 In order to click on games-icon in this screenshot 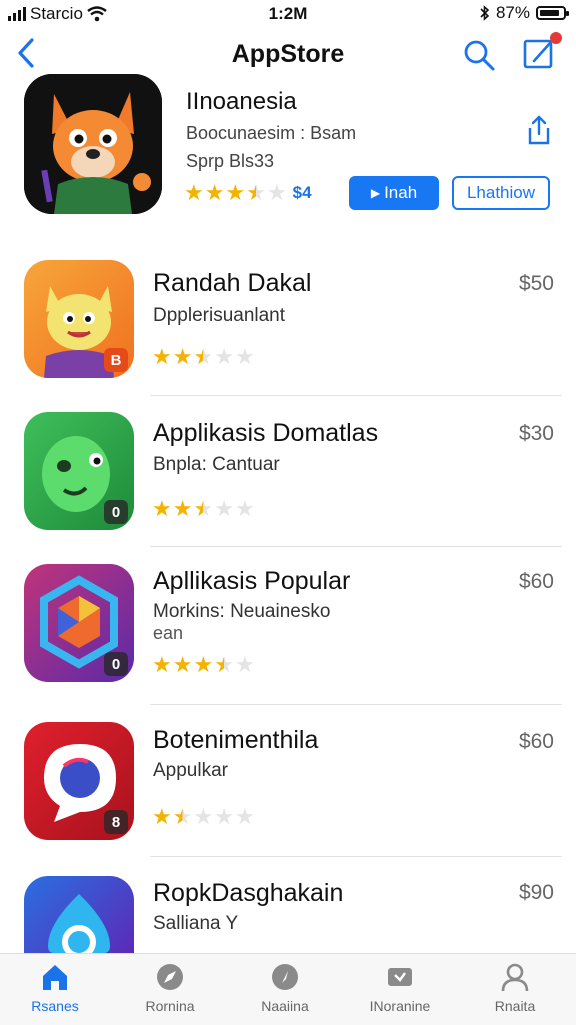, I will do `click(400, 977)`.